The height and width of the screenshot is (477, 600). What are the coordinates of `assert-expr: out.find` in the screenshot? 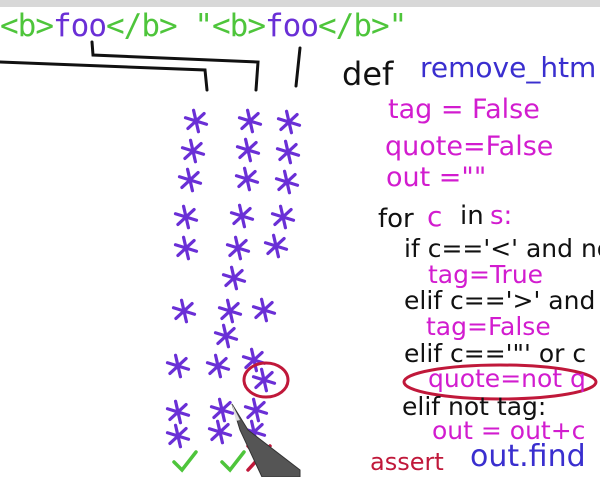 It's located at (528, 456).